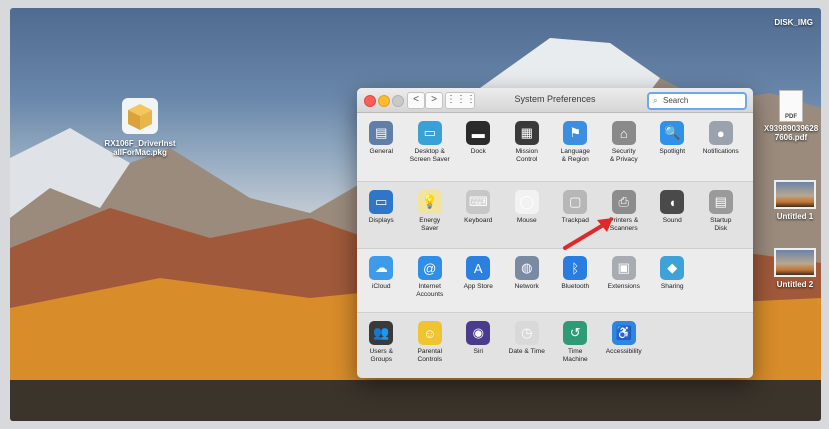 The width and height of the screenshot is (829, 429). I want to click on pref-label: Accessibility, so click(623, 351).